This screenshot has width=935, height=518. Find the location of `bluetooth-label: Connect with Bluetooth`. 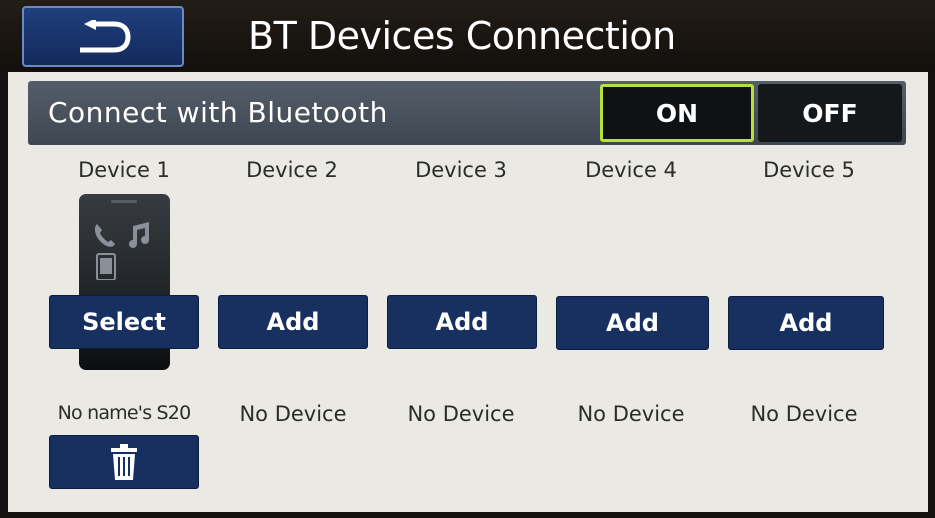

bluetooth-label: Connect with Bluetooth is located at coordinates (218, 112).